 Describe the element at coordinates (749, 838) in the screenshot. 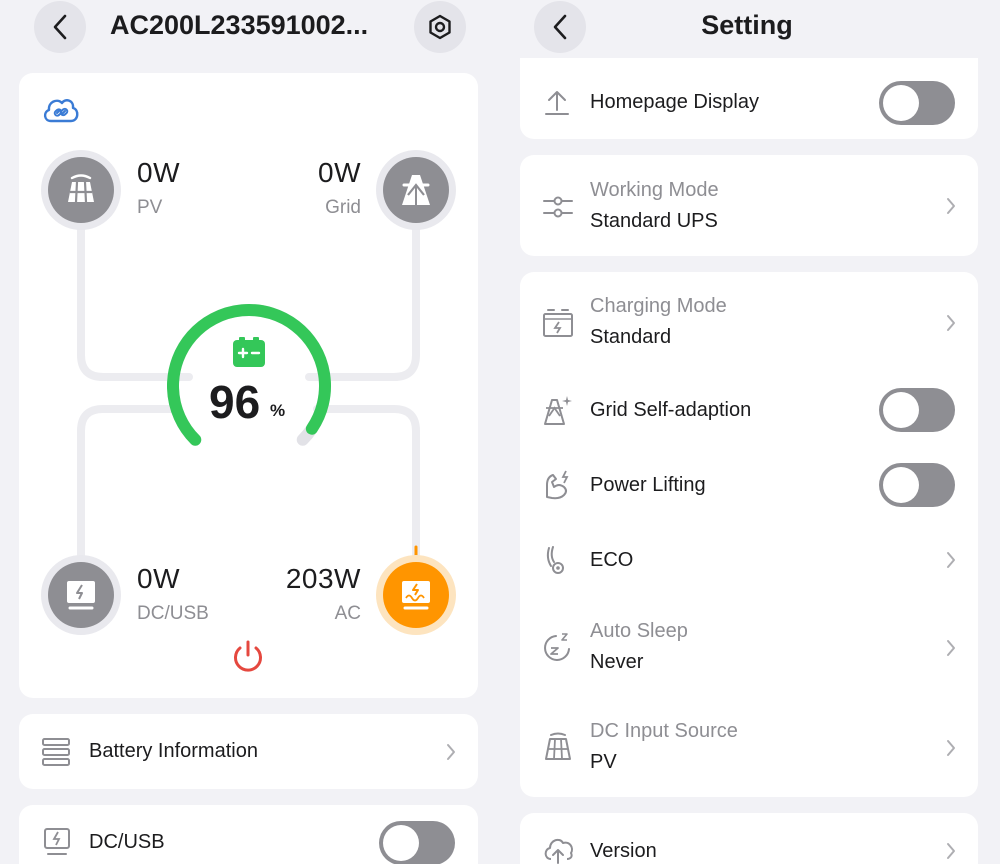

I see `version-row: Version` at that location.